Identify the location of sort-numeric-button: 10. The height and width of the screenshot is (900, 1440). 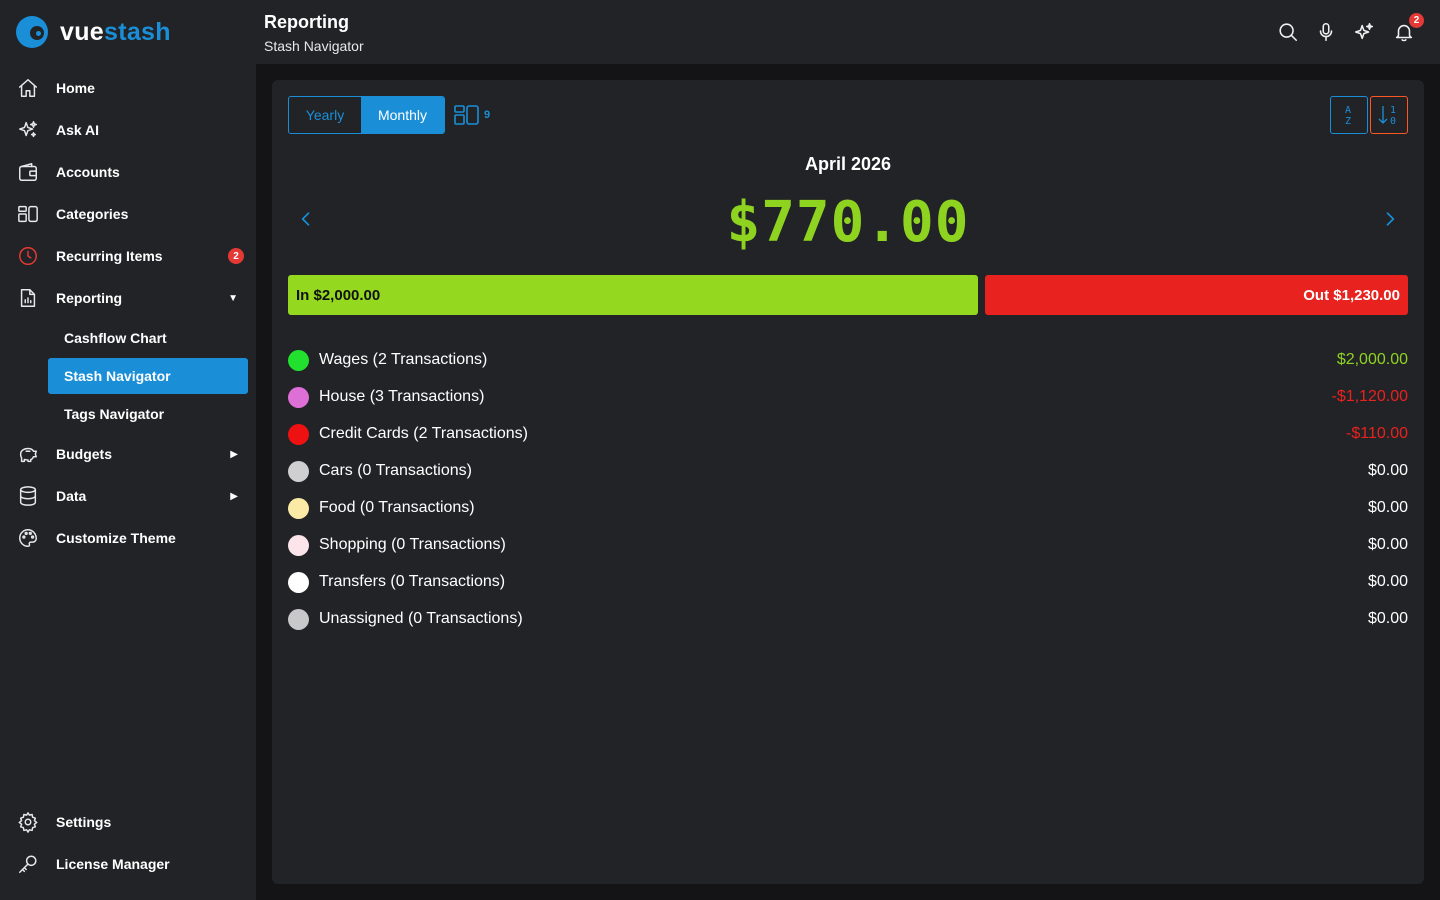
(1389, 115).